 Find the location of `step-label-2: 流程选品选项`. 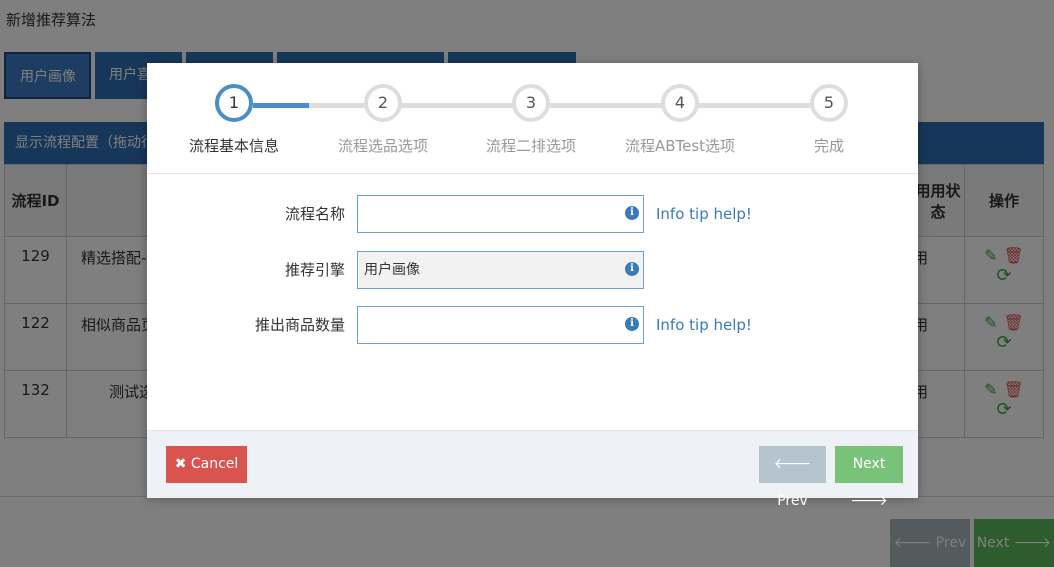

step-label-2: 流程选品选项 is located at coordinates (382, 146).